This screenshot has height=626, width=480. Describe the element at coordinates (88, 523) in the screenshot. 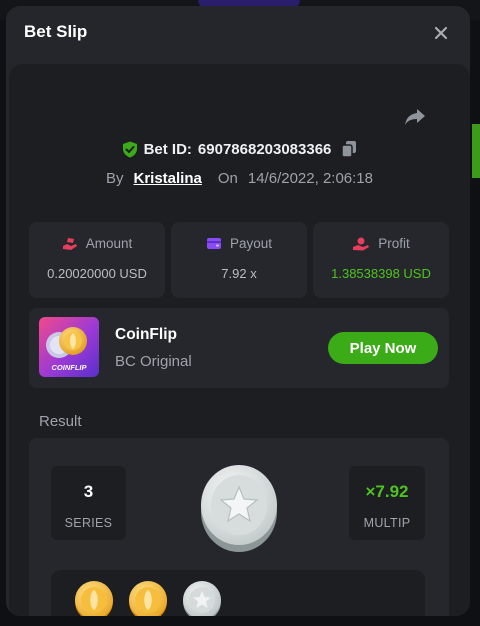

I see `series-label: SERIES` at that location.